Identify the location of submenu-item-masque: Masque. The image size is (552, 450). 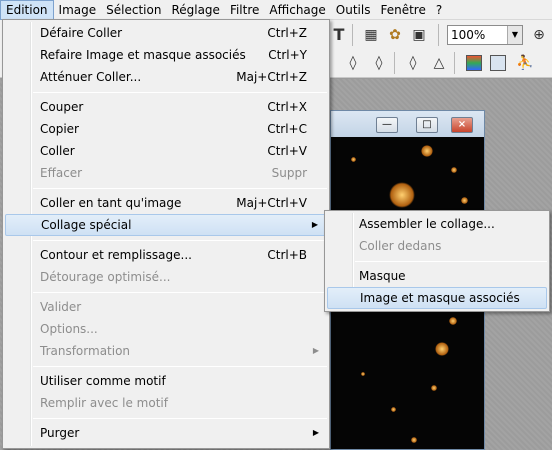
(437, 276).